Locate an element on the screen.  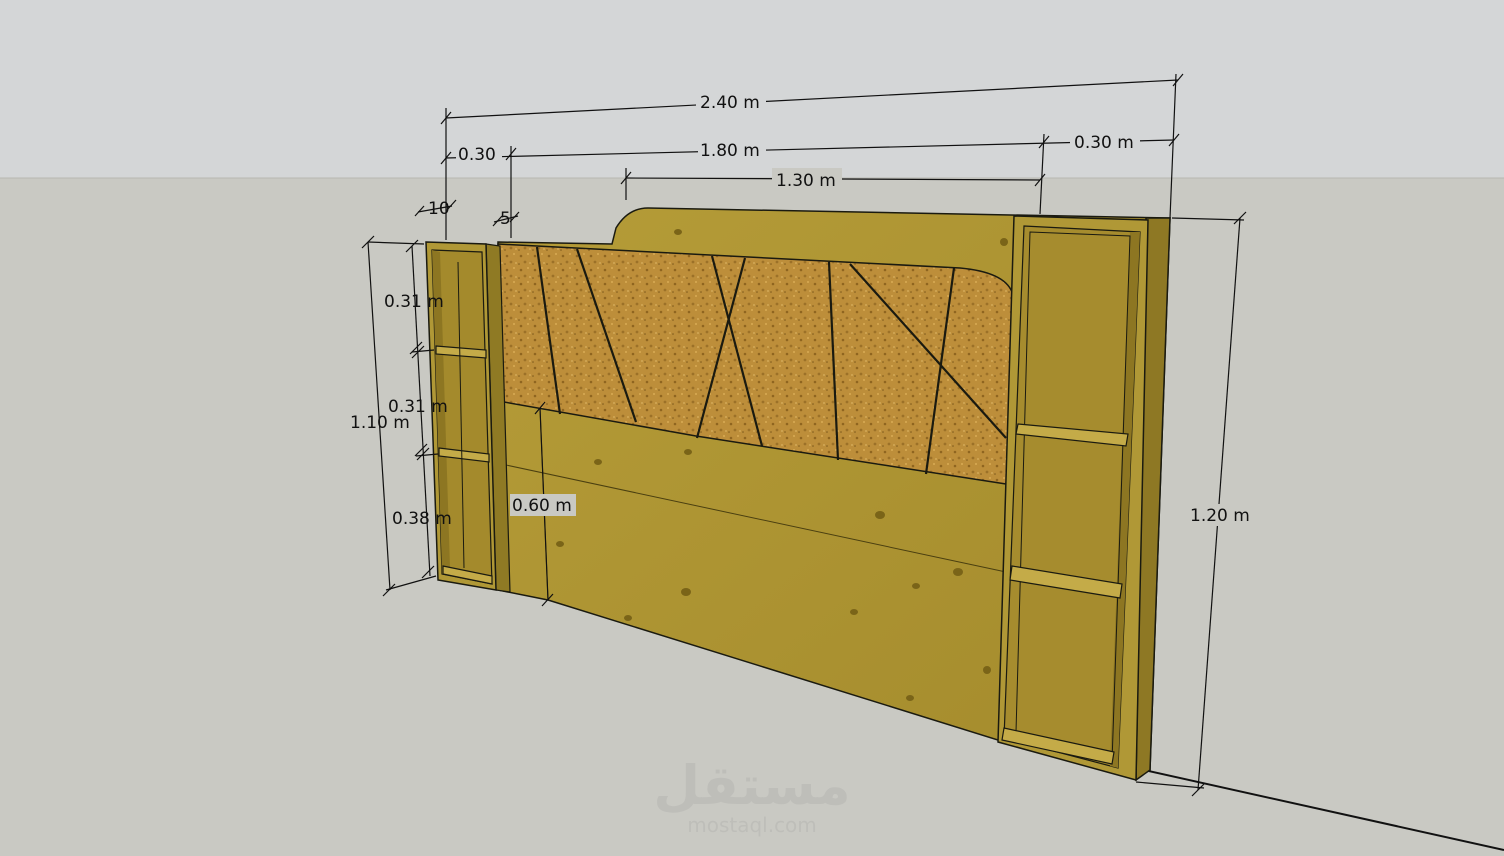
dim-side-height: 1.10 m is located at coordinates (380, 423).